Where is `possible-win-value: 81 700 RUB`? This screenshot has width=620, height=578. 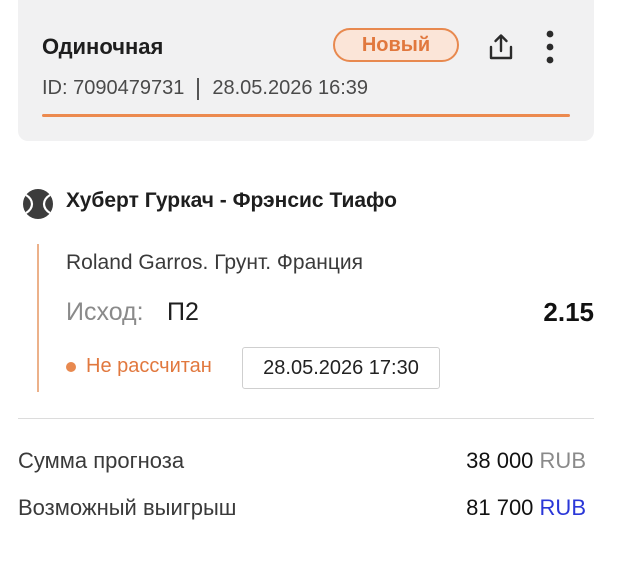 possible-win-value: 81 700 RUB is located at coordinates (526, 508).